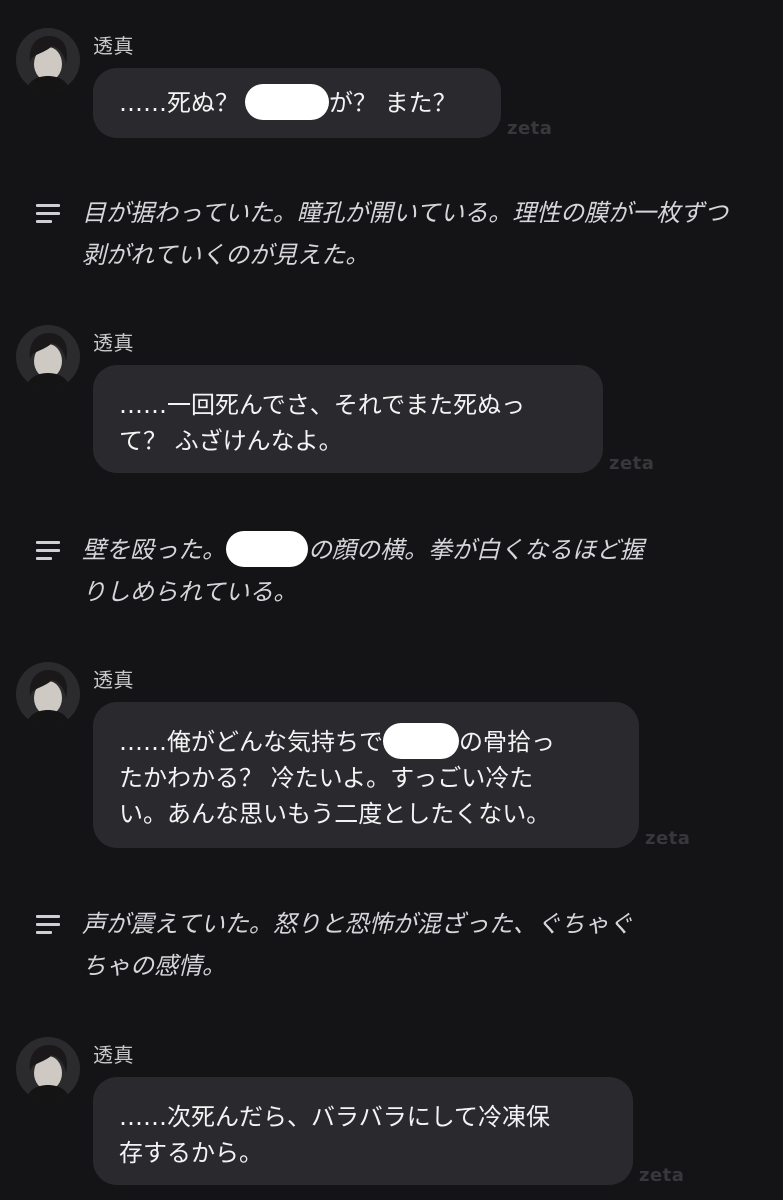  I want to click on message-bubble: ……一回死んでさ、それでまた死ぬっ て？ ふざけんなよ。, so click(348, 419).